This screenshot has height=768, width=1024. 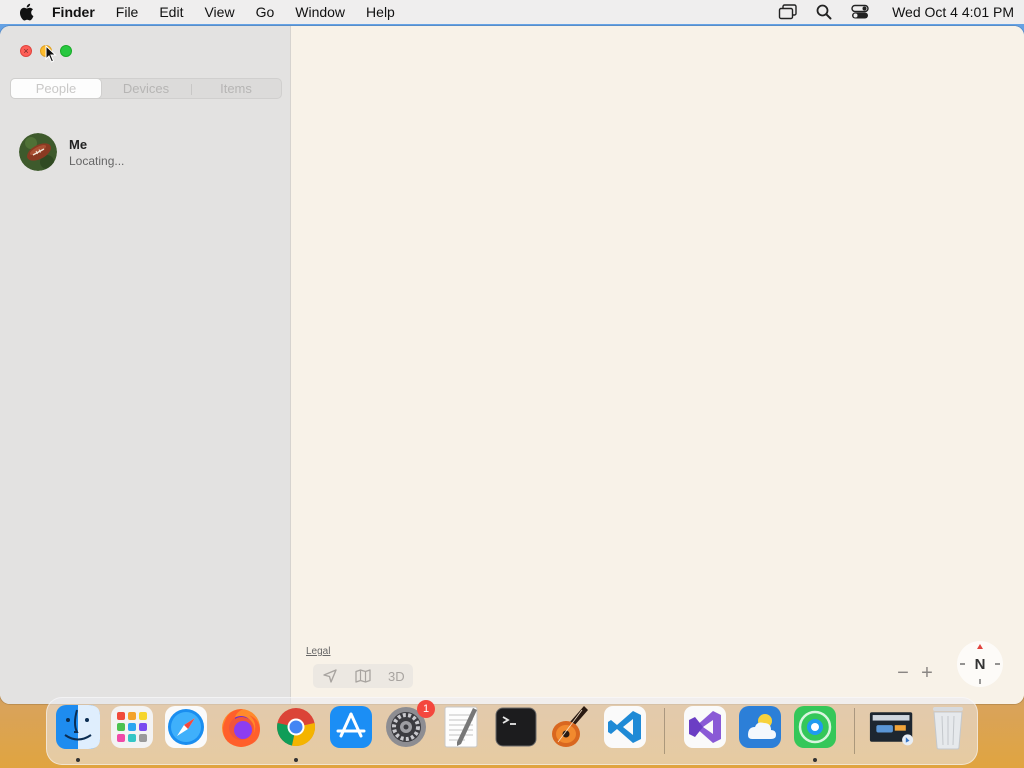 What do you see at coordinates (860, 12) in the screenshot?
I see `control-center-icon` at bounding box center [860, 12].